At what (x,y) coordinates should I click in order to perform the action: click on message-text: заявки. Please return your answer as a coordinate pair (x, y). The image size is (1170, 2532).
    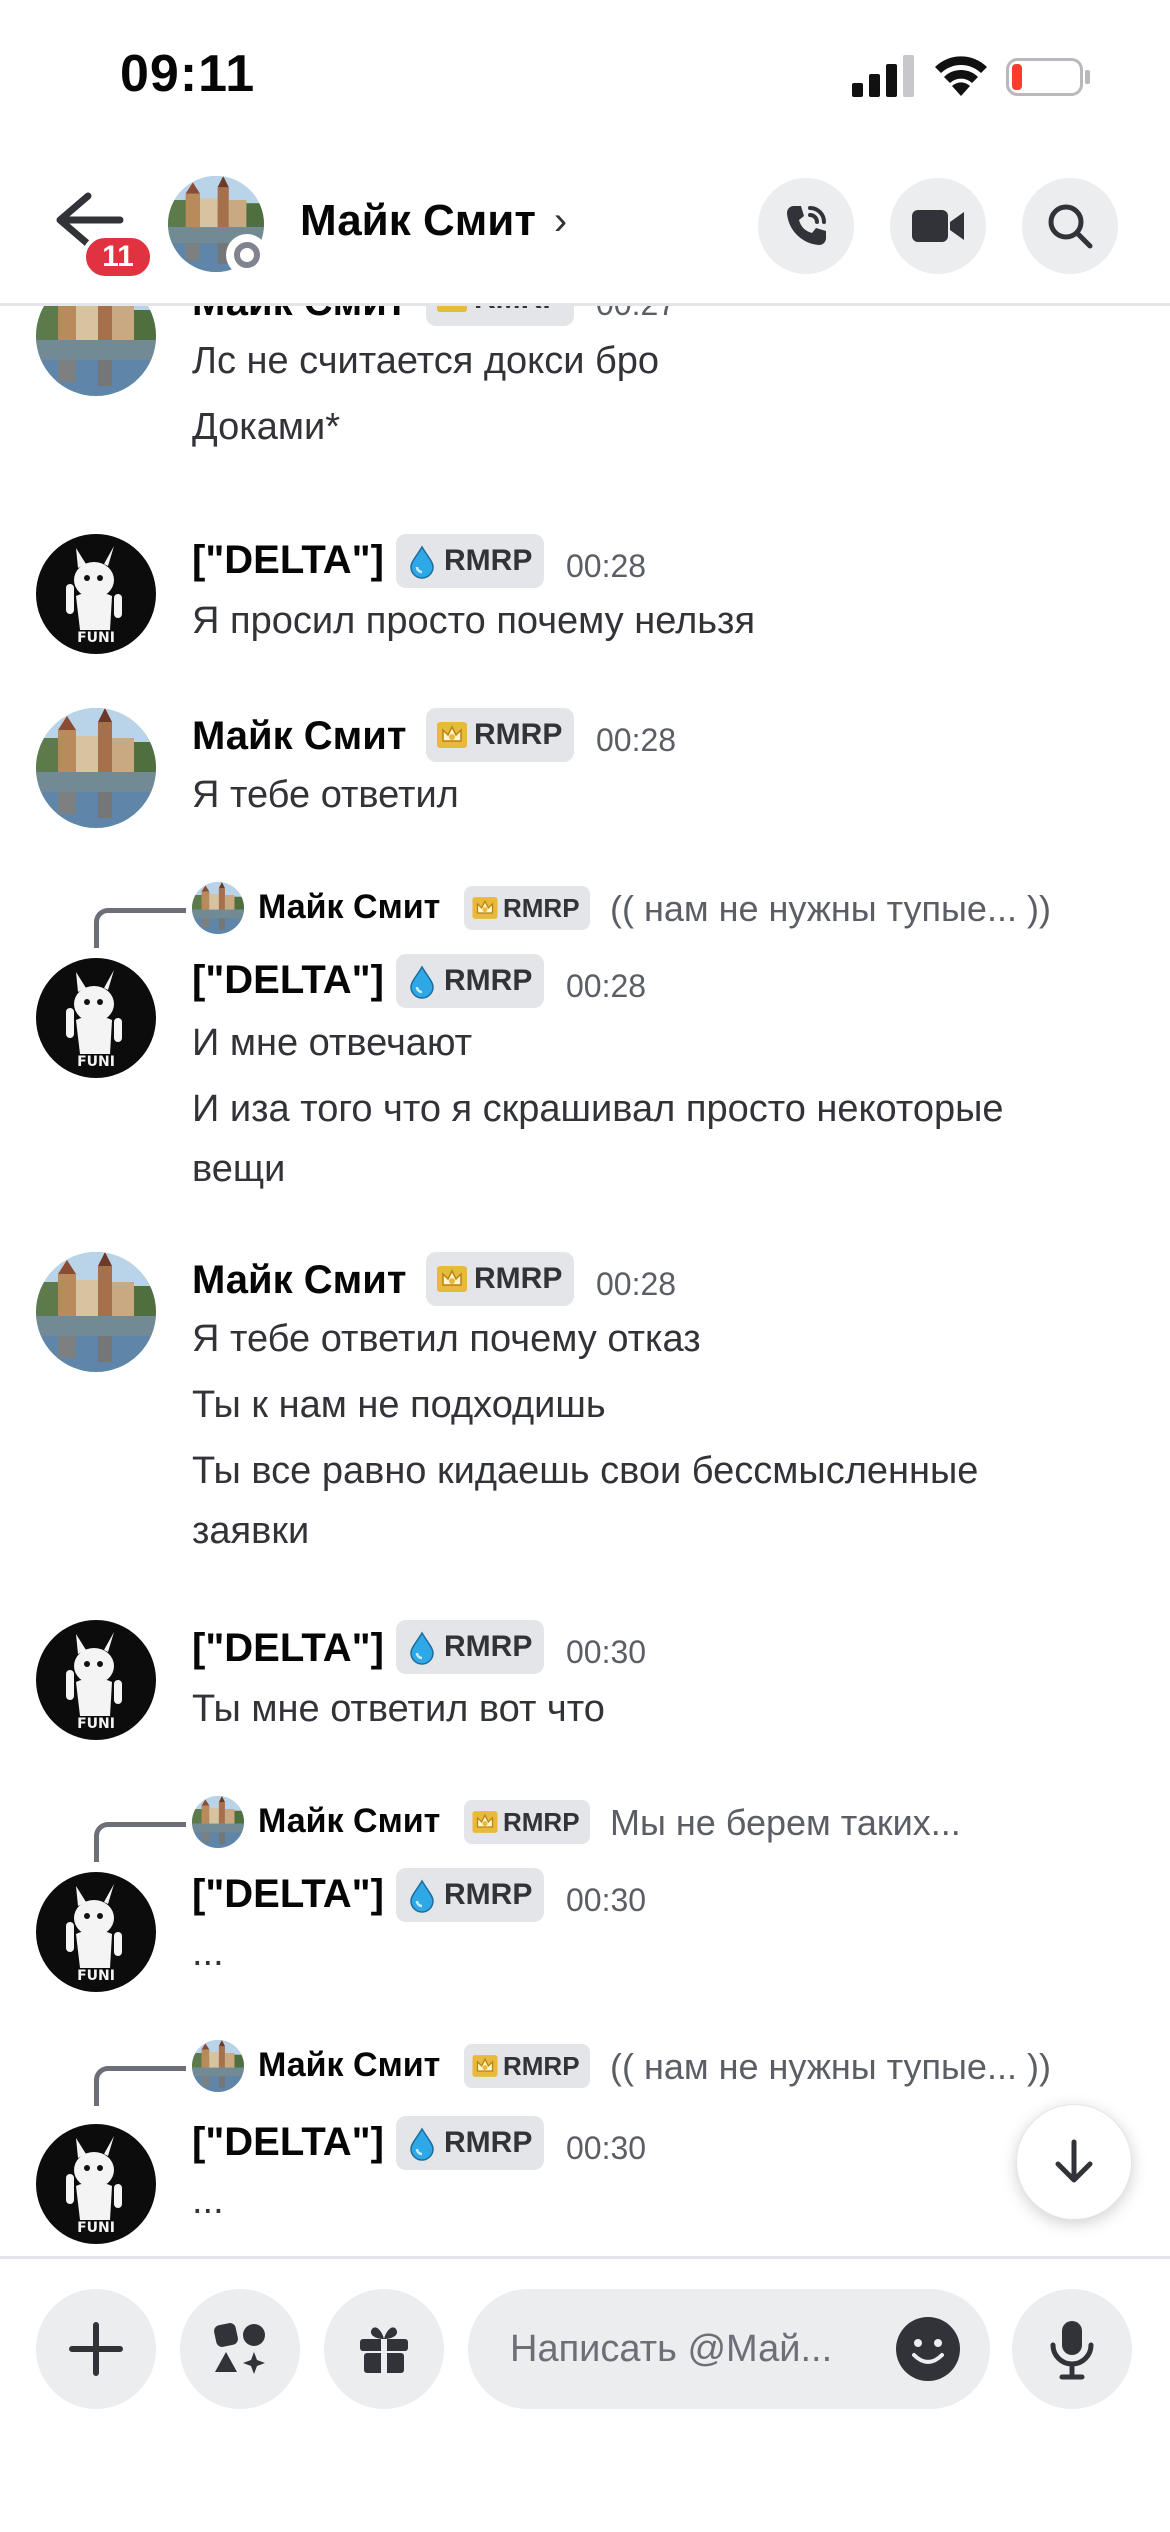
    Looking at the image, I should click on (251, 1531).